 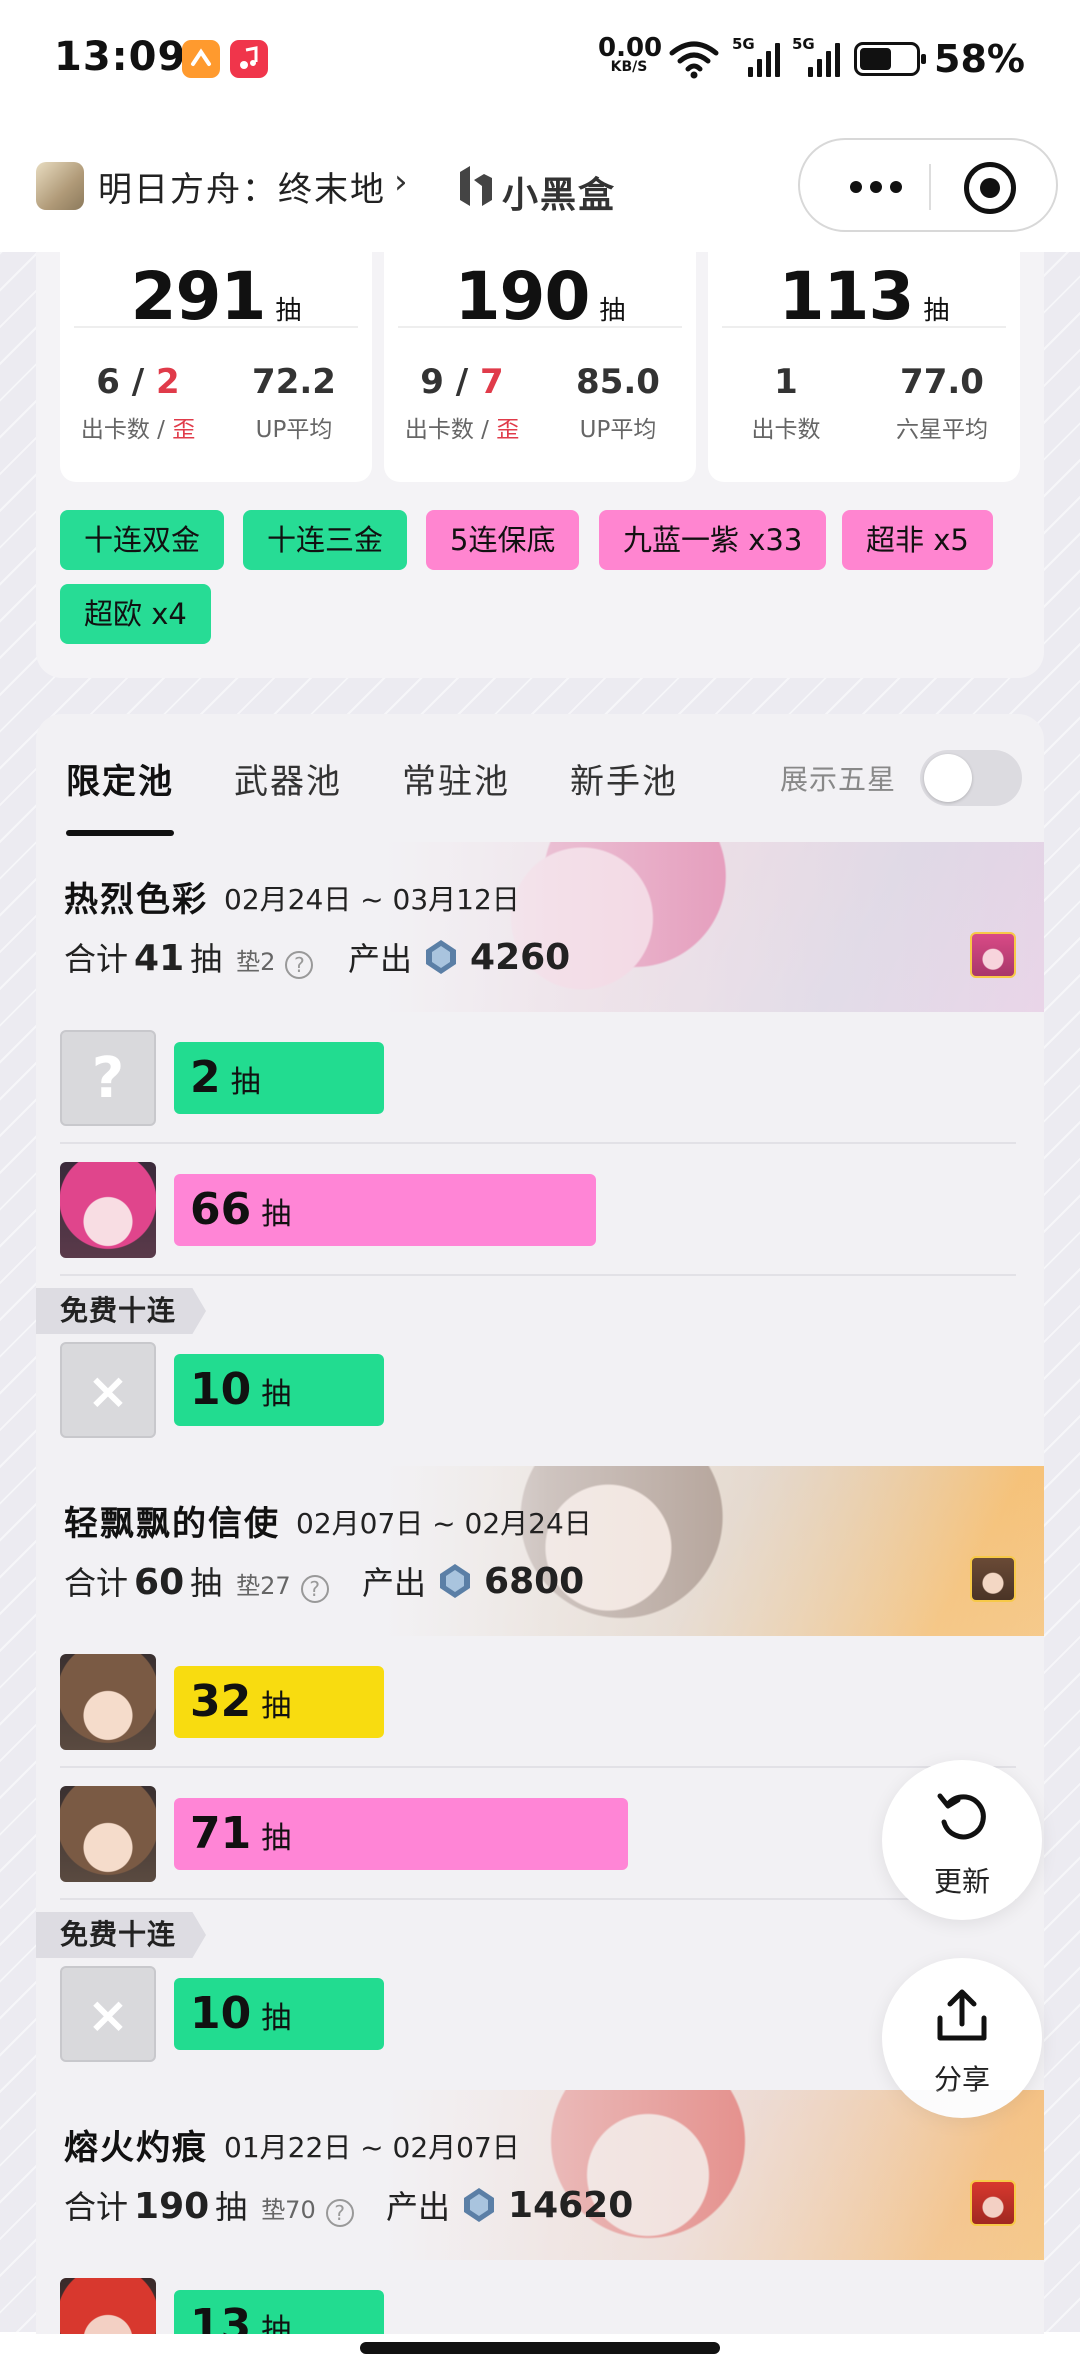 I want to click on pool-output: 产出 4260, so click(x=459, y=957).